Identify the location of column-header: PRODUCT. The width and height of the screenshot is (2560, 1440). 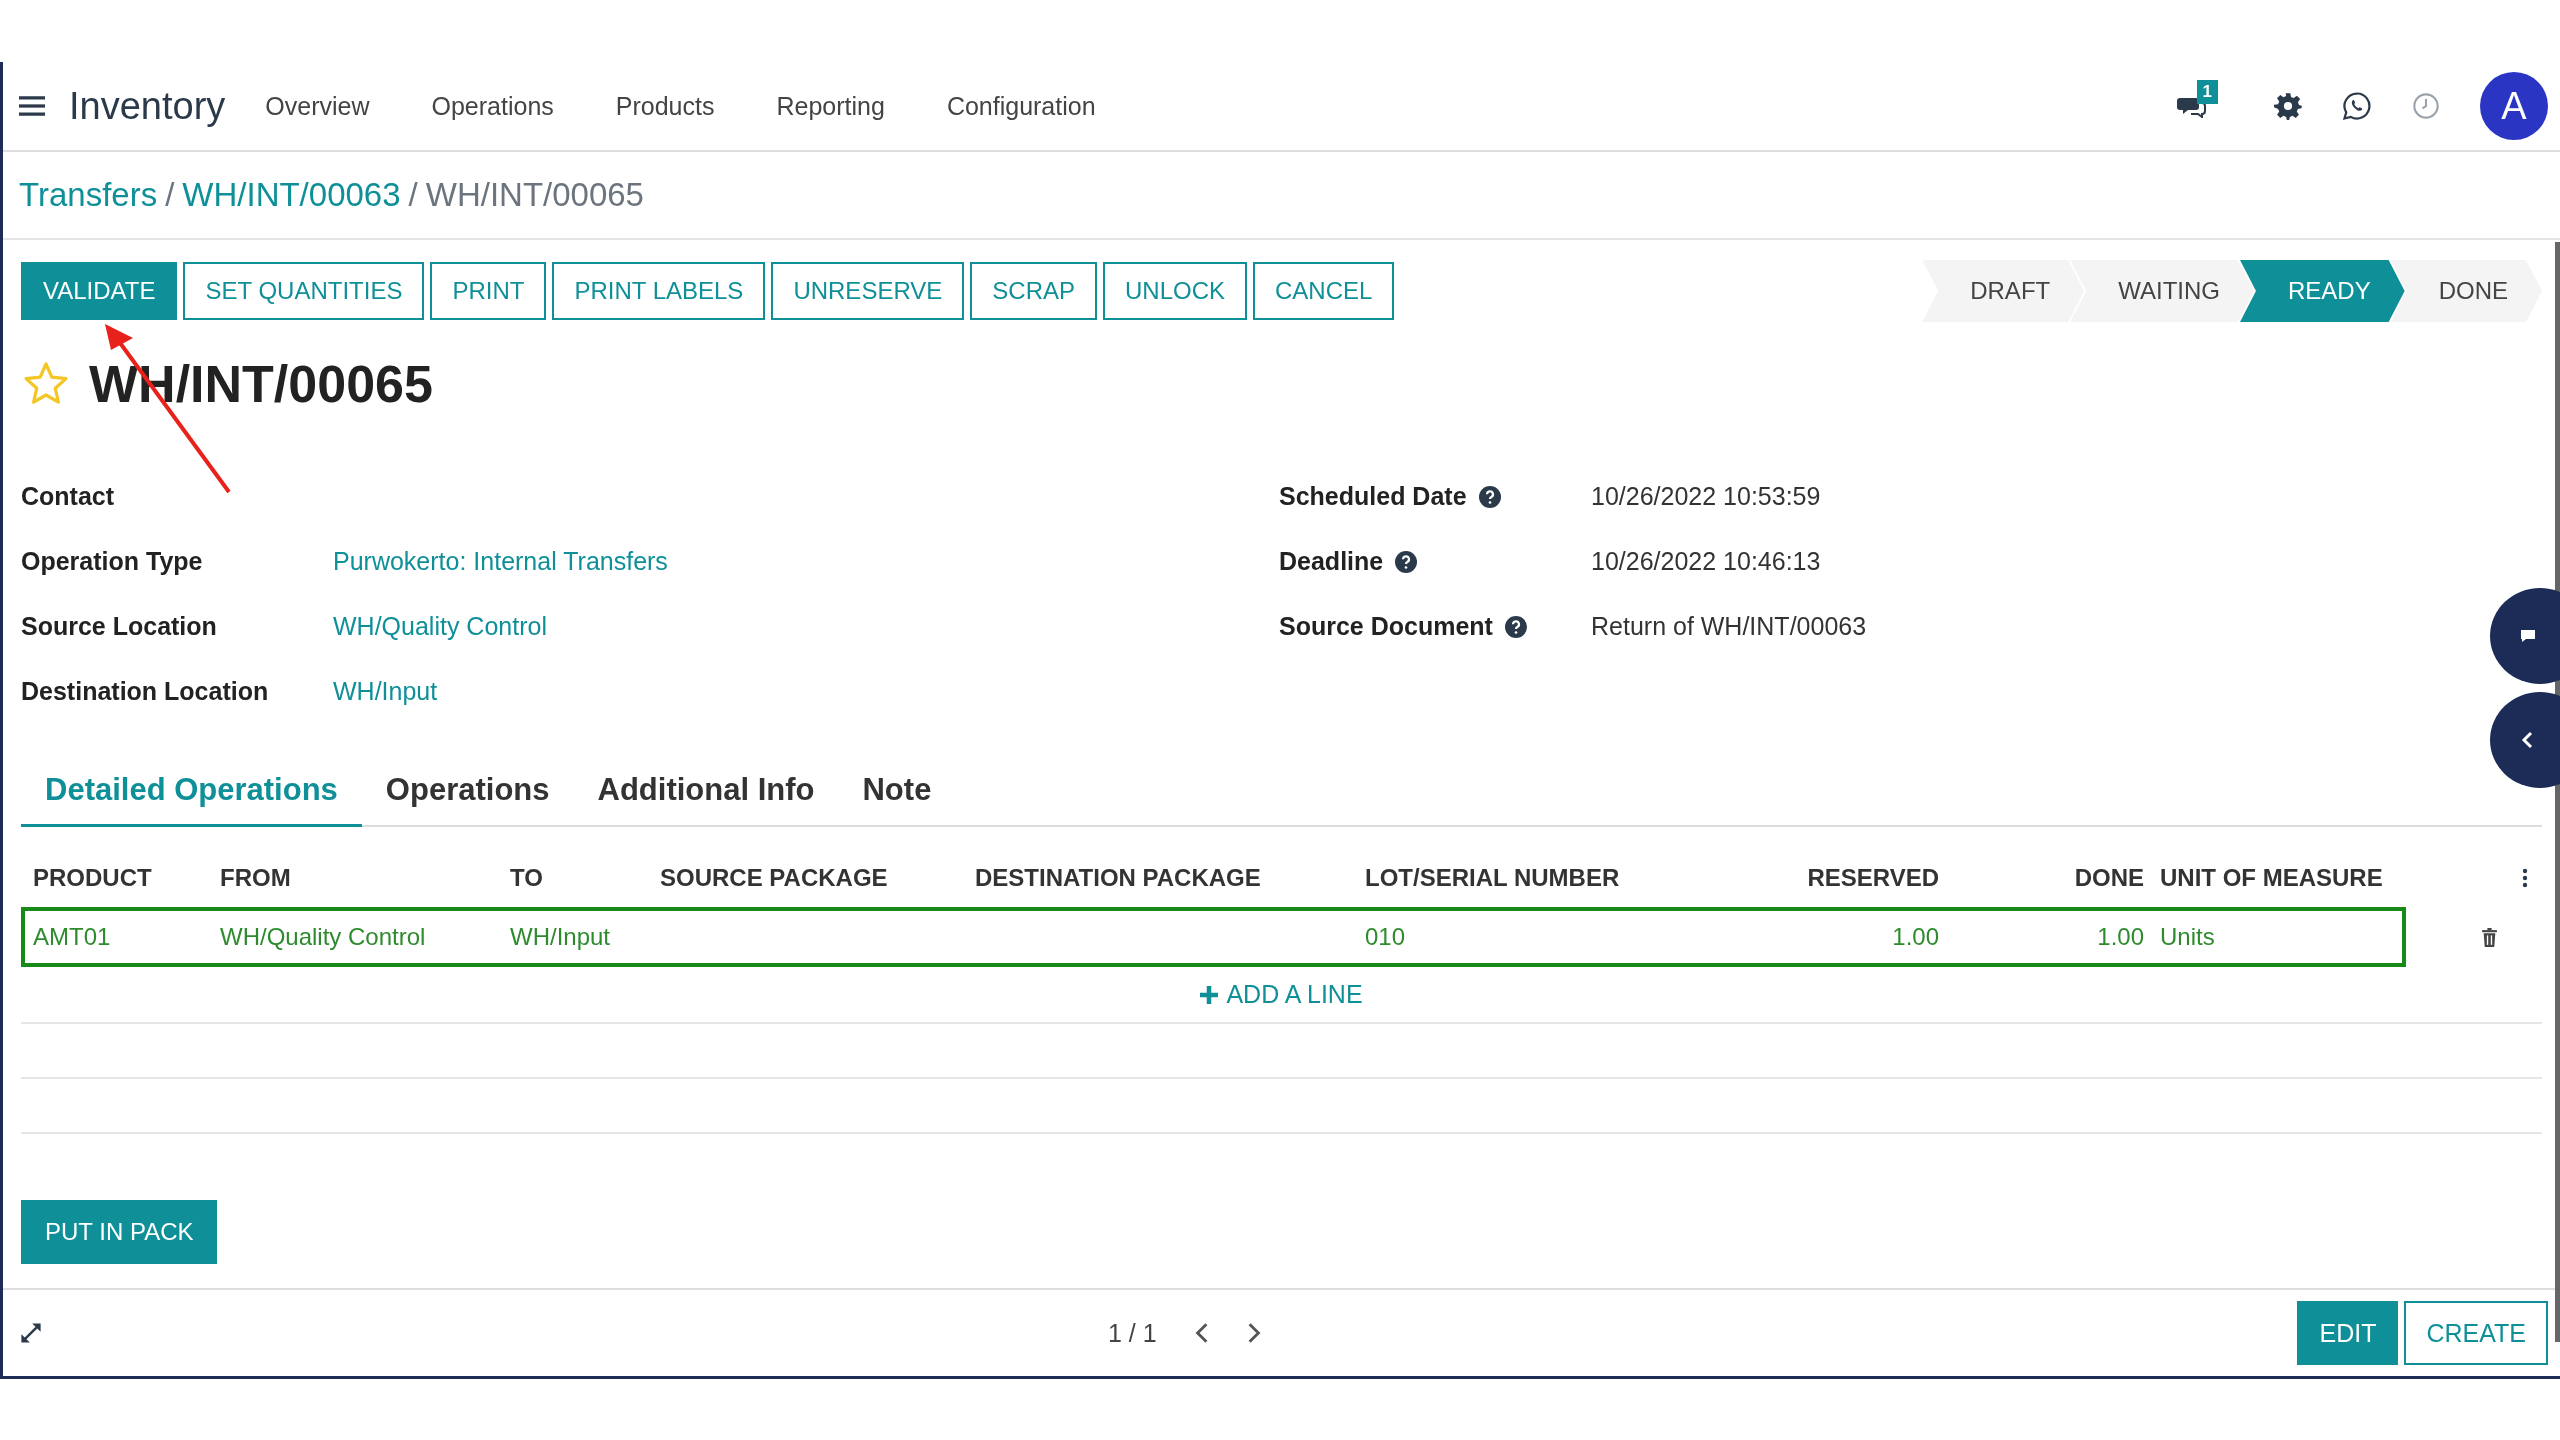
(92, 878).